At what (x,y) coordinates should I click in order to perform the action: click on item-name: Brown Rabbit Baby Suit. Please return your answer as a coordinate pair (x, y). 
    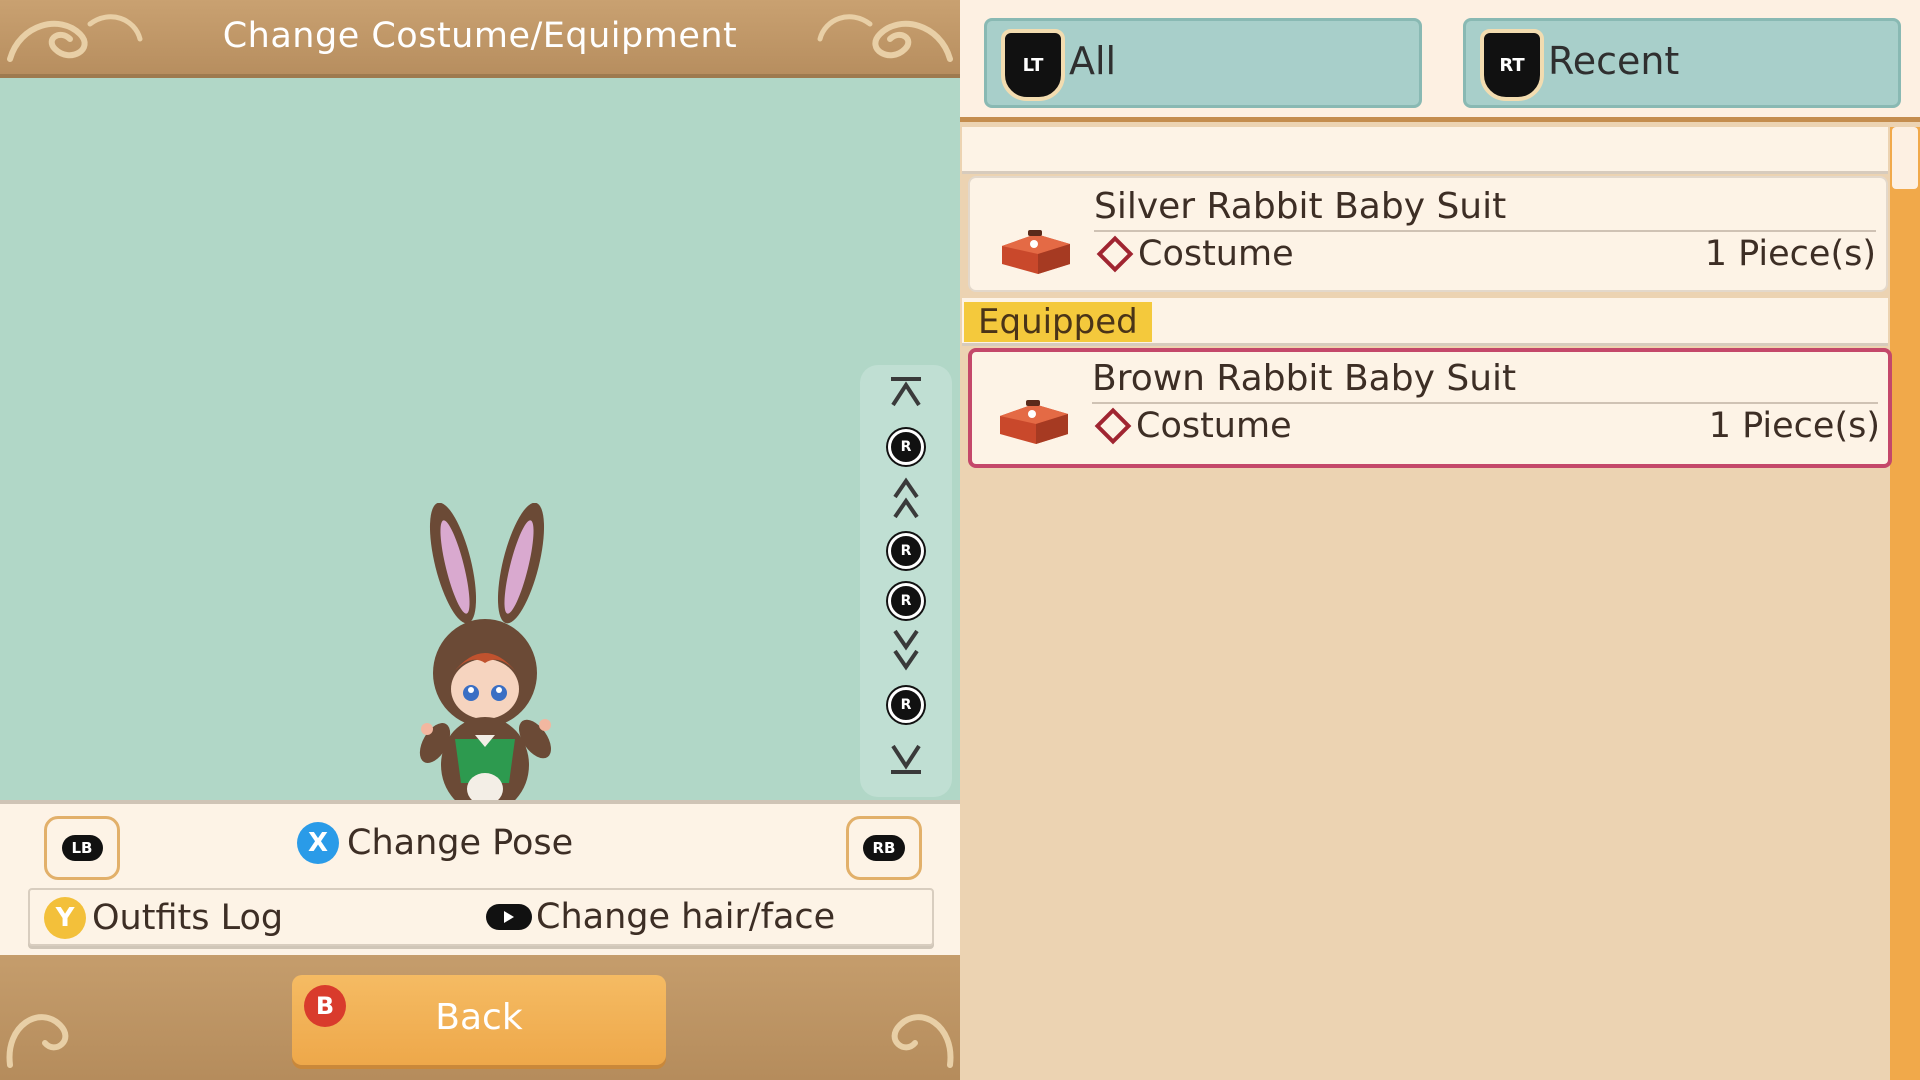
    Looking at the image, I should click on (1304, 378).